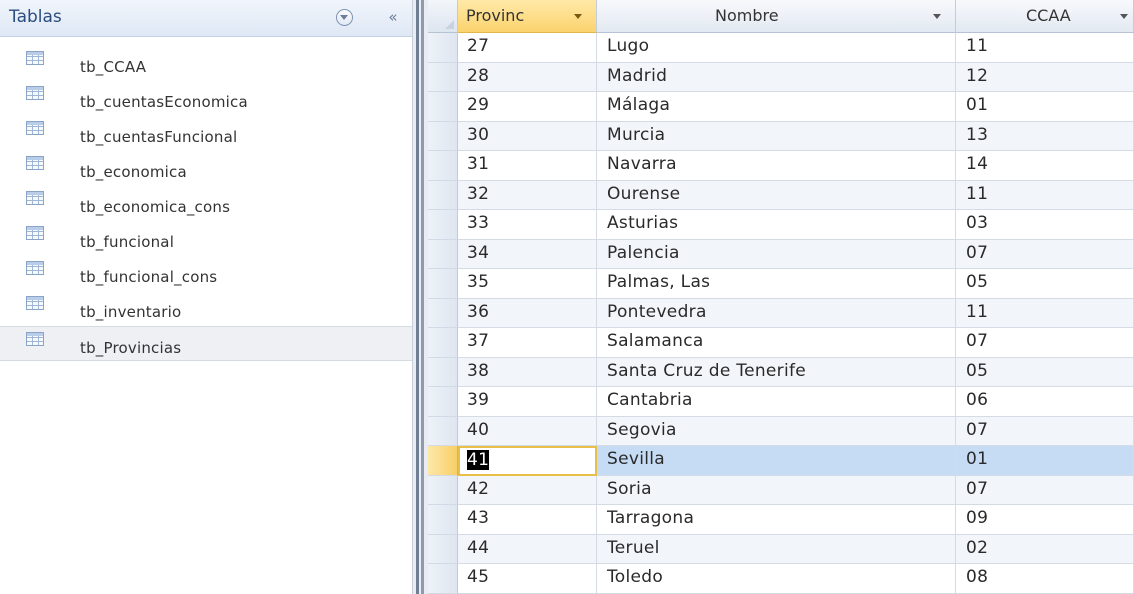  I want to click on table-cell: Pontevedra, so click(776, 313).